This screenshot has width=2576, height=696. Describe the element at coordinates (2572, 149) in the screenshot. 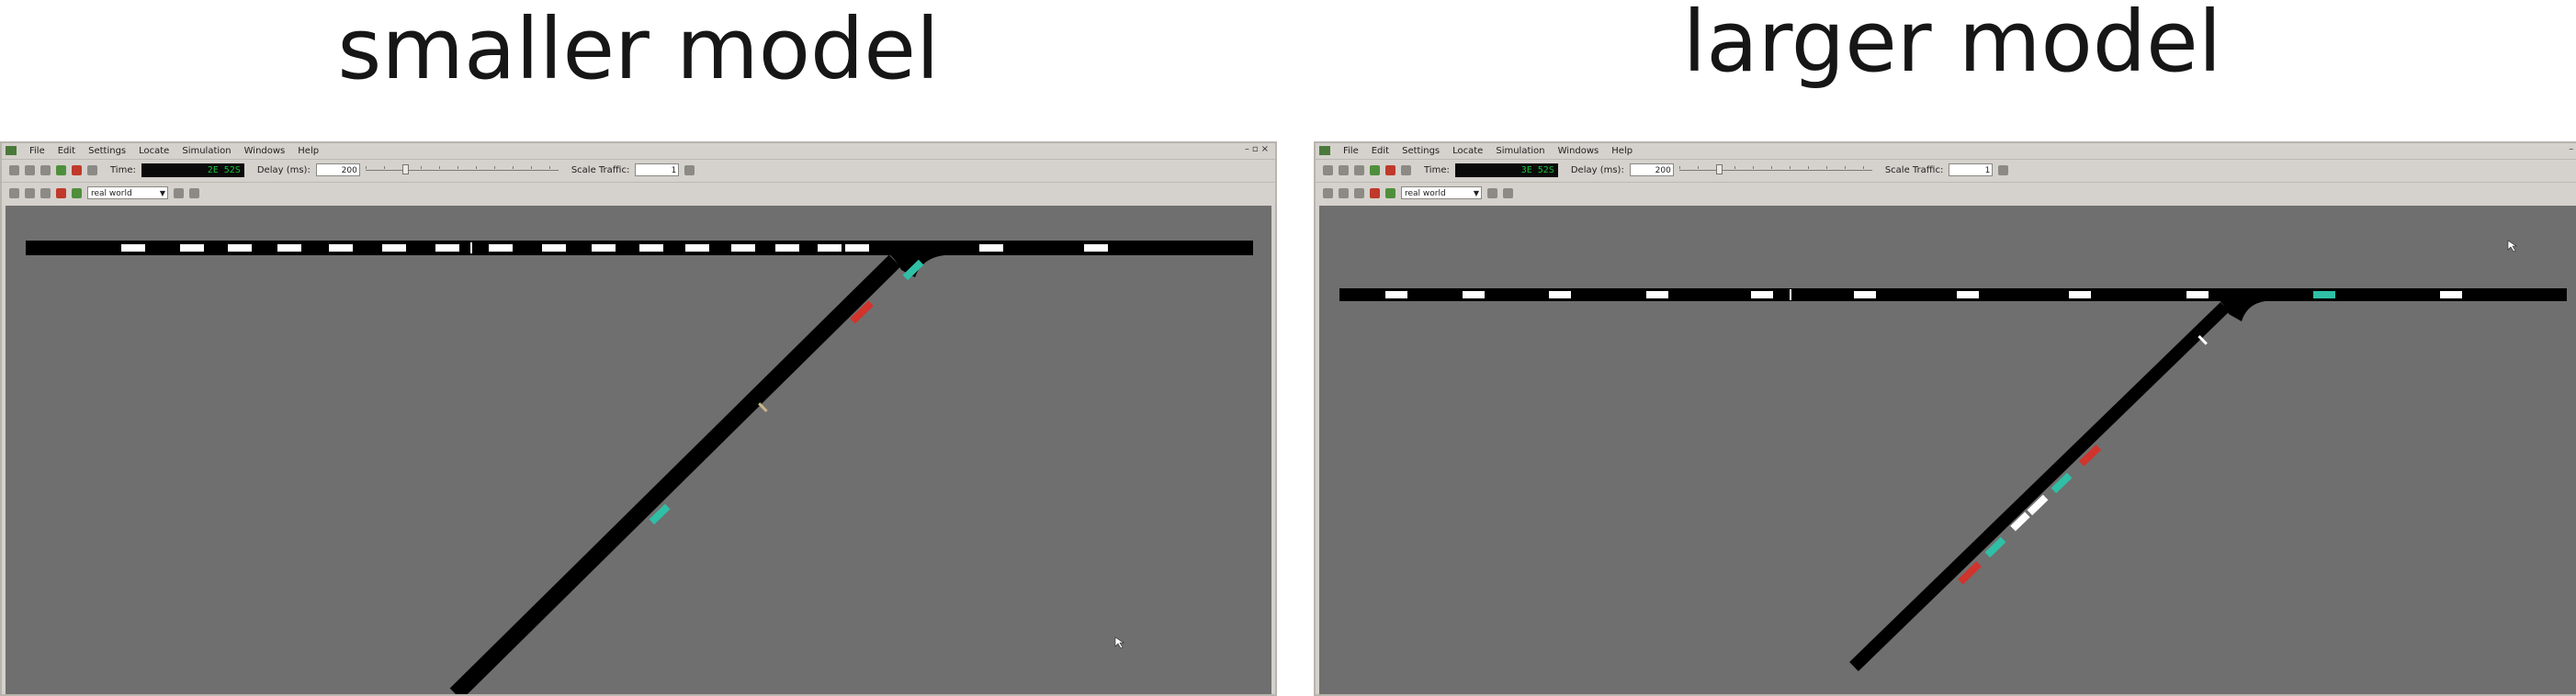

I see `window-controls: –▫` at that location.